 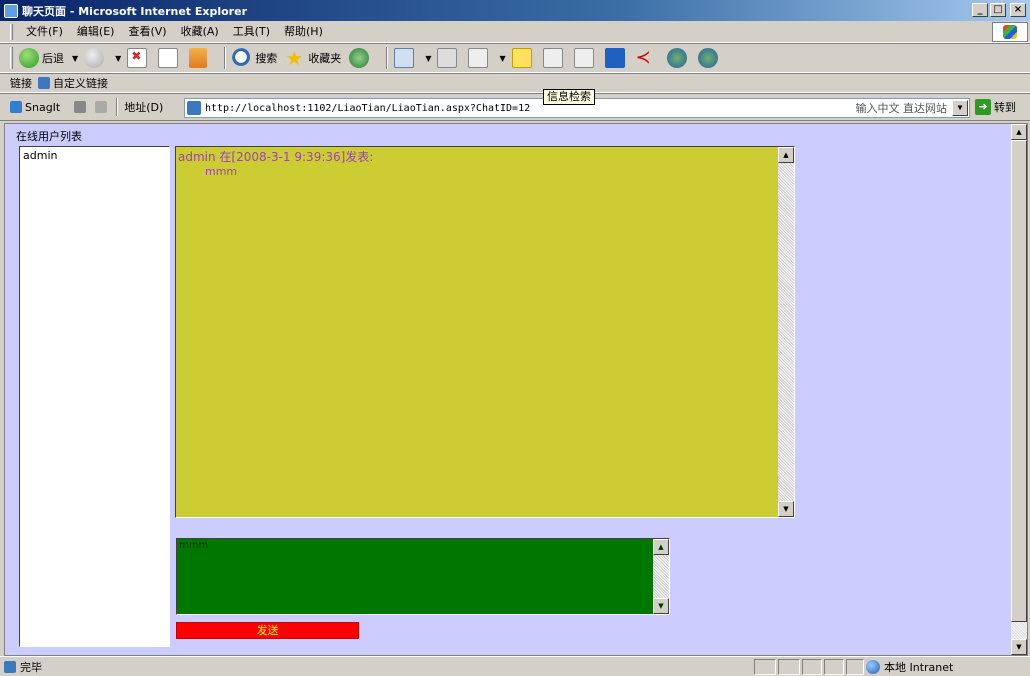 I want to click on online-user-list: admin, so click(x=94, y=396).